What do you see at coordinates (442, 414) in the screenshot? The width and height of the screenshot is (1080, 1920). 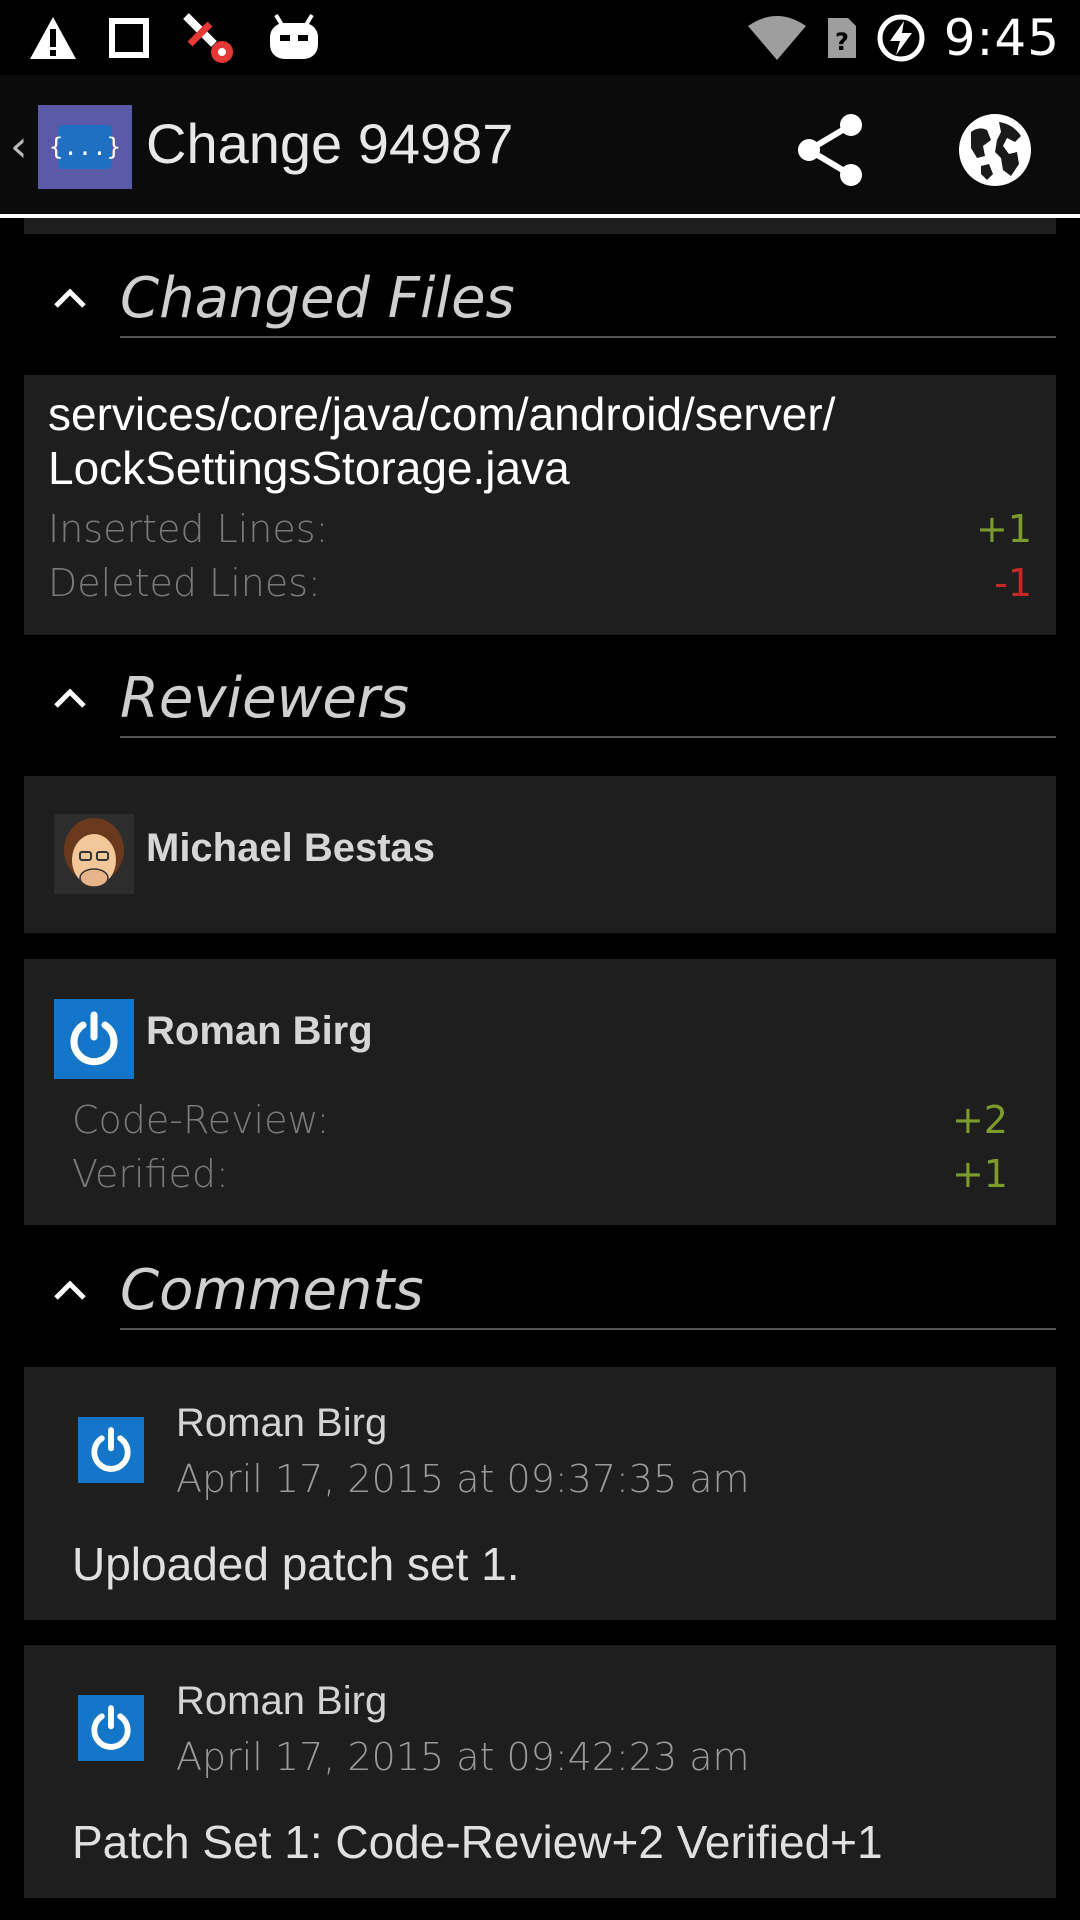 I see `file-path-line1: services/core/java/com/android/server/` at bounding box center [442, 414].